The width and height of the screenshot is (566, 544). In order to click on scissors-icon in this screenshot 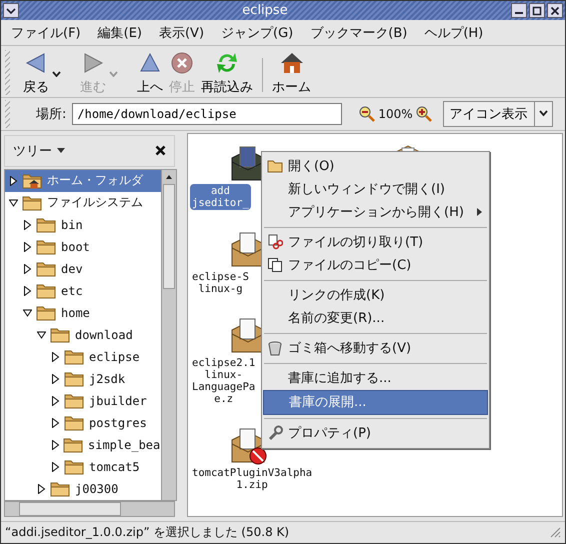, I will do `click(275, 242)`.